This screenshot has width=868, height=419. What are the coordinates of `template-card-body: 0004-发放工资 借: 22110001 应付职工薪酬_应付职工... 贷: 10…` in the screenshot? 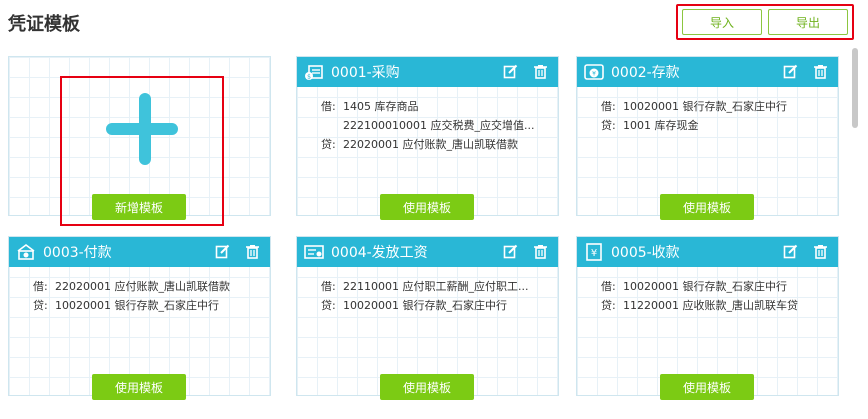 It's located at (427, 316).